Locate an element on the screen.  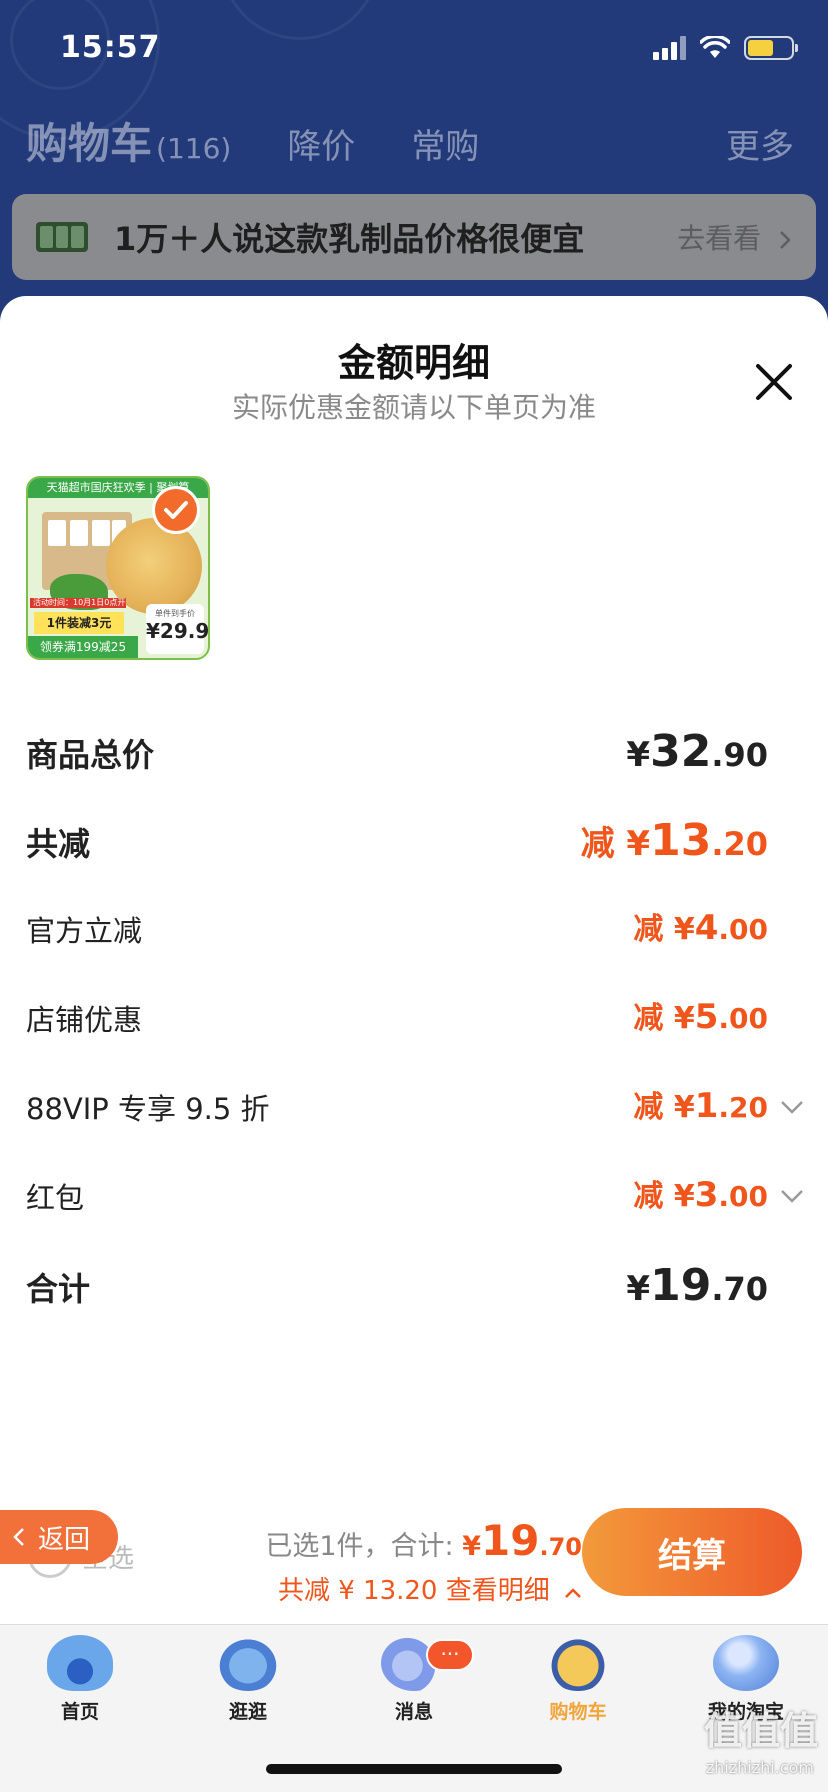
tab-frequent: 常购 is located at coordinates (445, 143).